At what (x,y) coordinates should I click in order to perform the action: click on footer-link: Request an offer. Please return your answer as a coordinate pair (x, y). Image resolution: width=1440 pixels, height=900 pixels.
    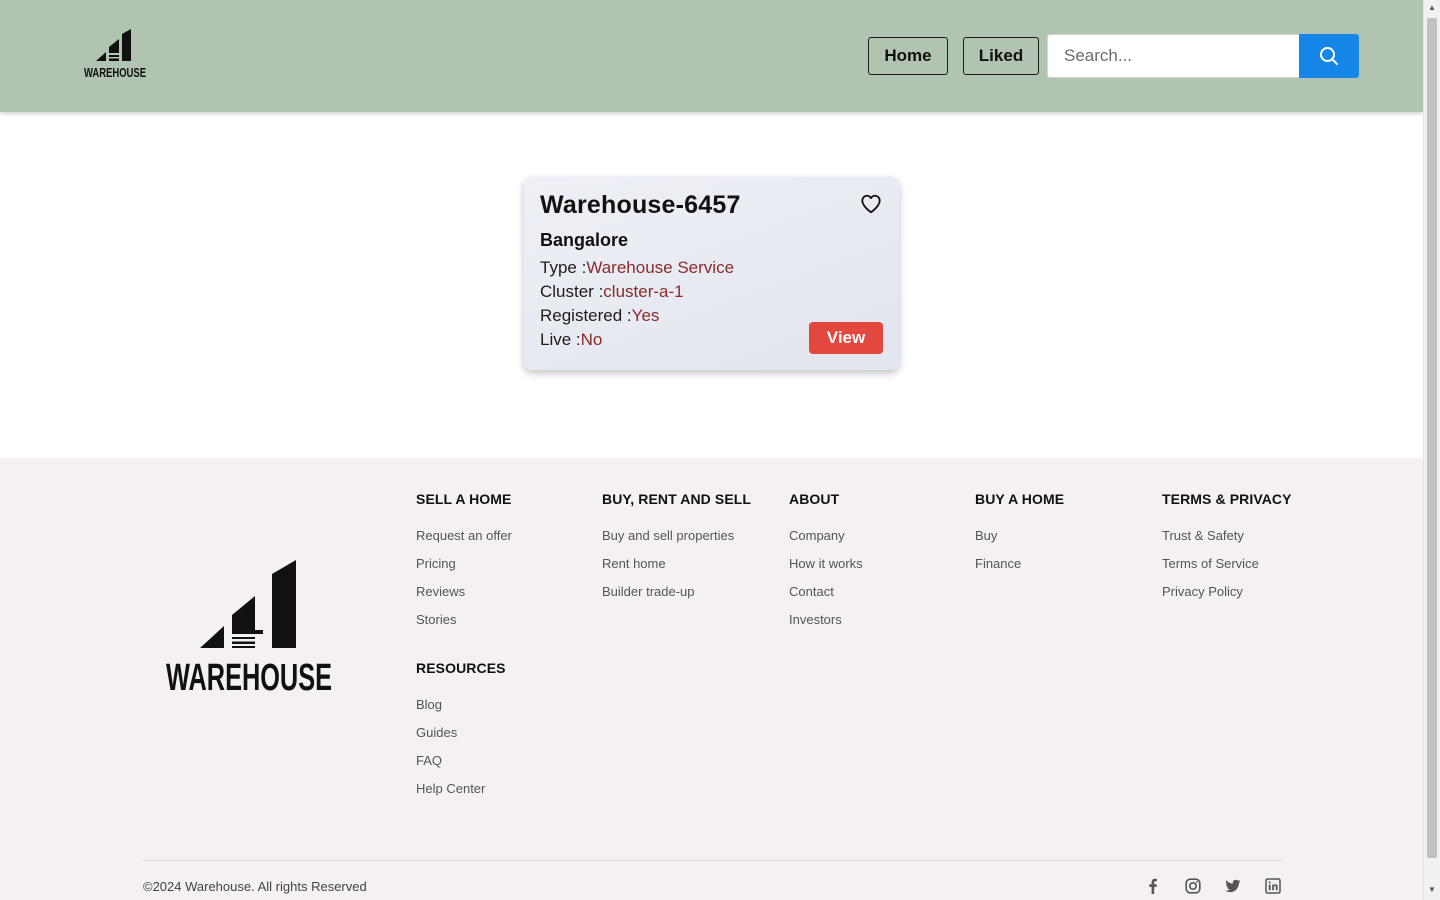
    Looking at the image, I should click on (464, 535).